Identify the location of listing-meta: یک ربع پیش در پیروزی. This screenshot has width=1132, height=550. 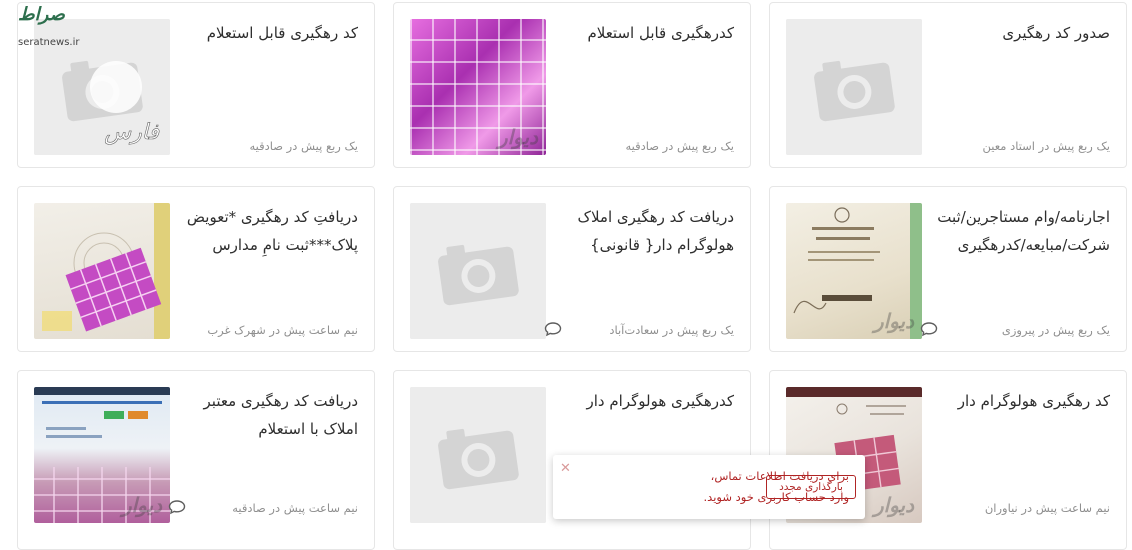
(1055, 330).